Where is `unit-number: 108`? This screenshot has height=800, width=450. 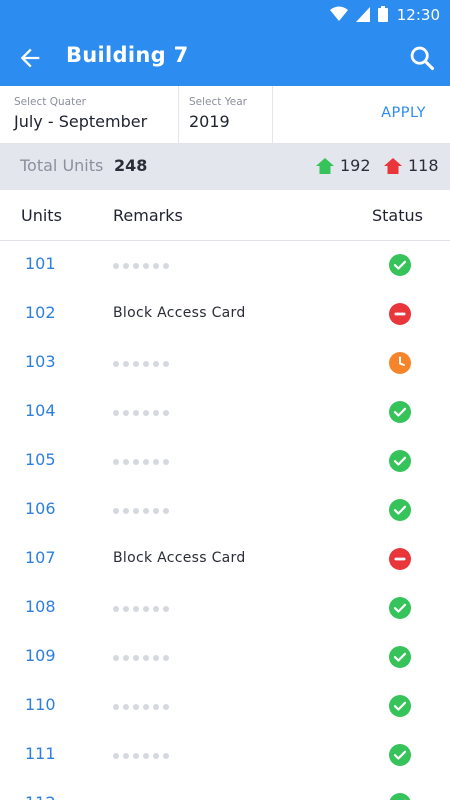 unit-number: 108 is located at coordinates (40, 606).